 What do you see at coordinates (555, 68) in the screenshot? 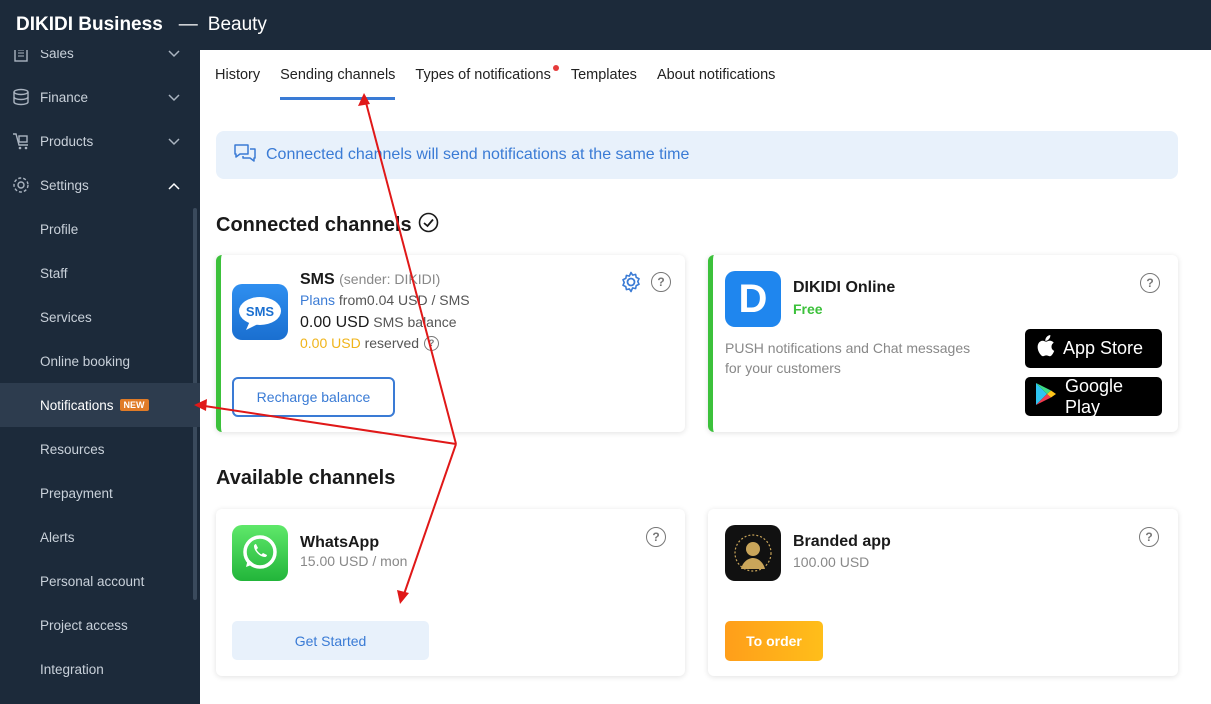
I see `unread-dot` at bounding box center [555, 68].